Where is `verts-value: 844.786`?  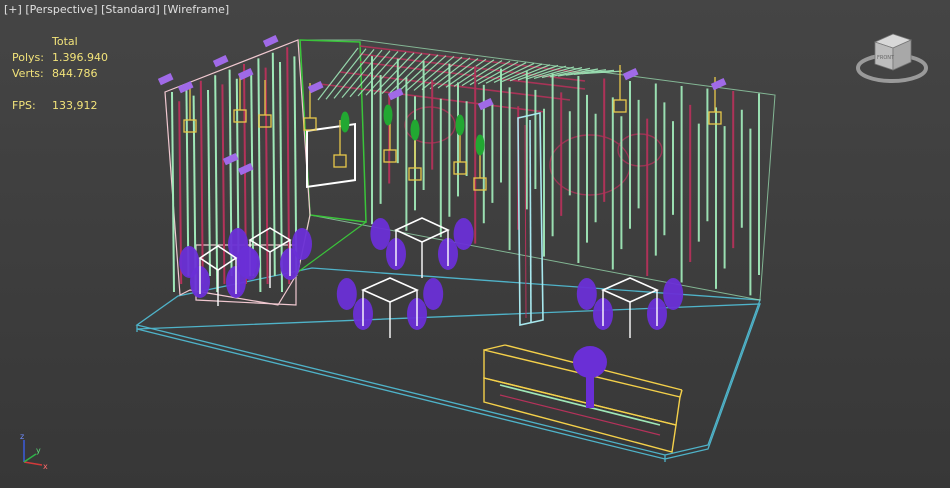
verts-value: 844.786 is located at coordinates (75, 73).